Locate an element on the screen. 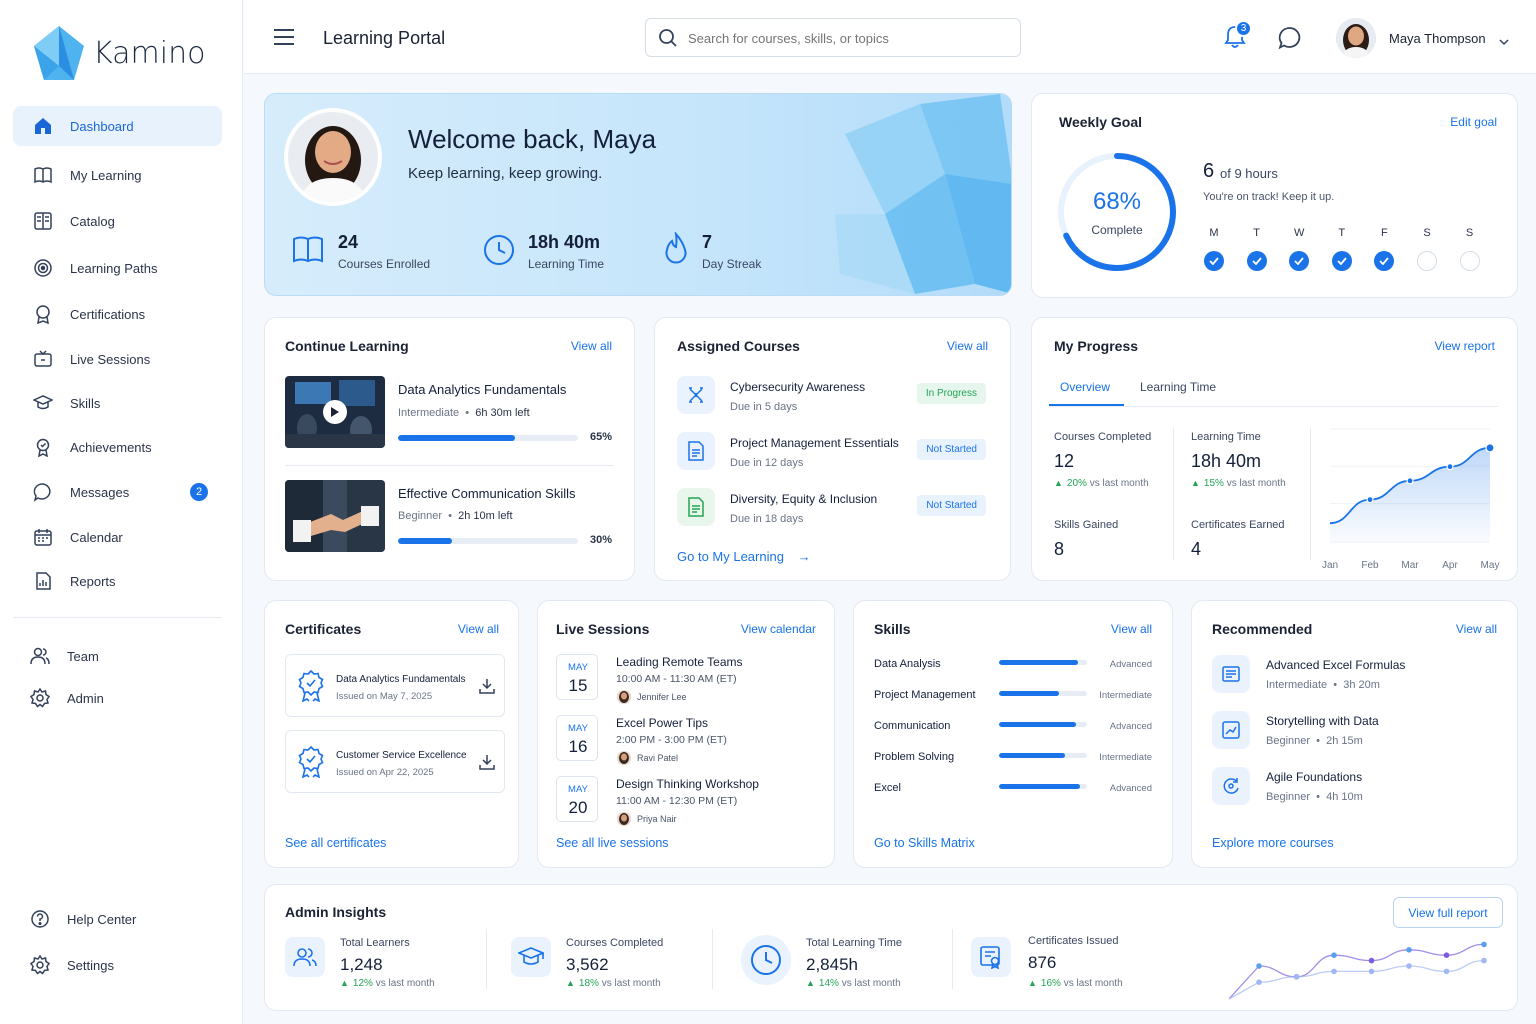 This screenshot has height=1024, width=1536. data-point is located at coordinates (1370, 500).